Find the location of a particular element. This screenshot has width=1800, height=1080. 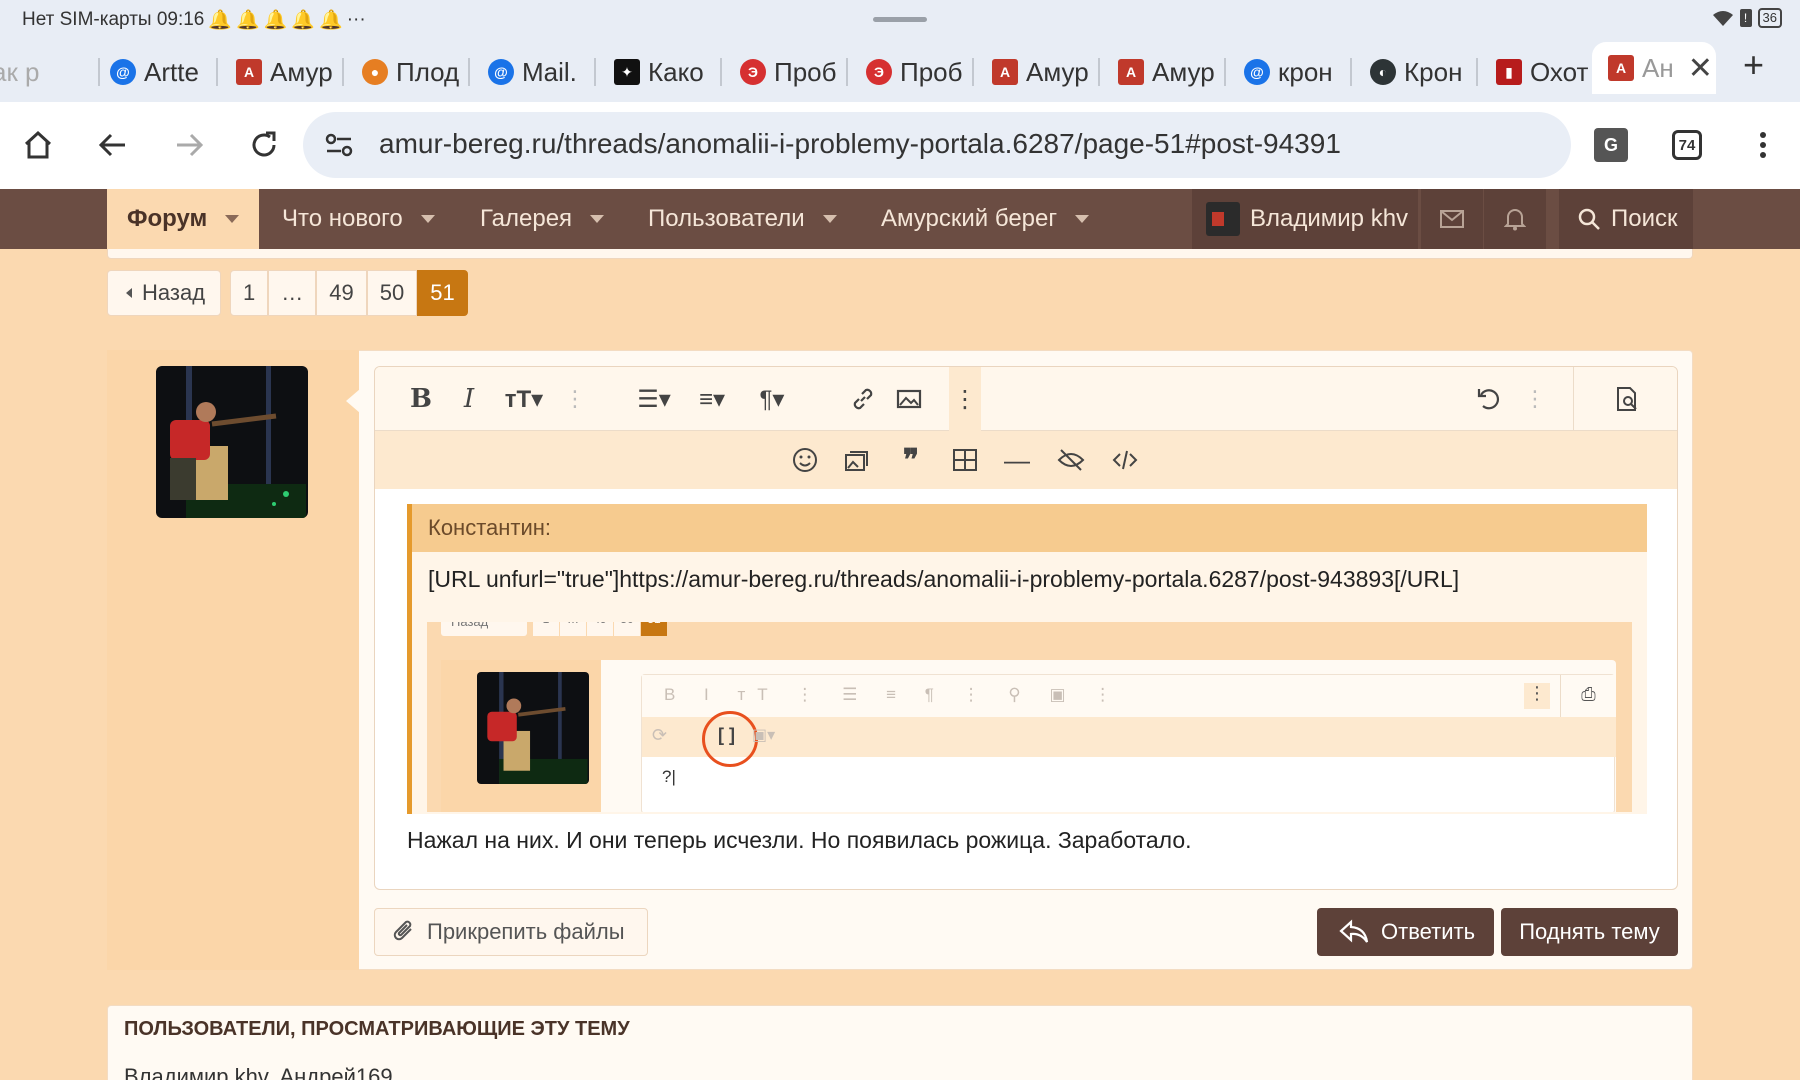

table-icon is located at coordinates (965, 460).